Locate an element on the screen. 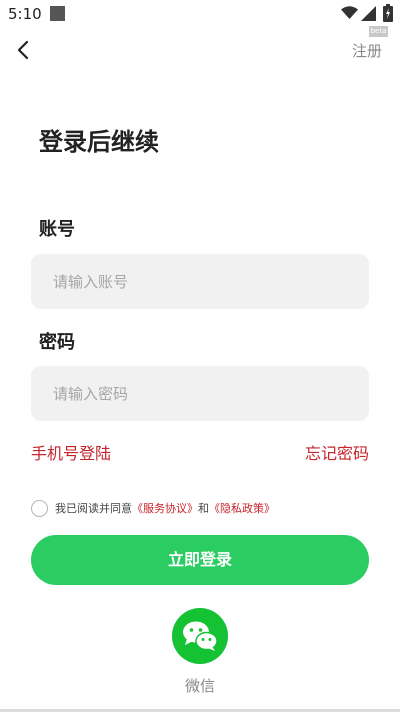 This screenshot has height=712, width=400. status-time: 5:10 is located at coordinates (25, 14).